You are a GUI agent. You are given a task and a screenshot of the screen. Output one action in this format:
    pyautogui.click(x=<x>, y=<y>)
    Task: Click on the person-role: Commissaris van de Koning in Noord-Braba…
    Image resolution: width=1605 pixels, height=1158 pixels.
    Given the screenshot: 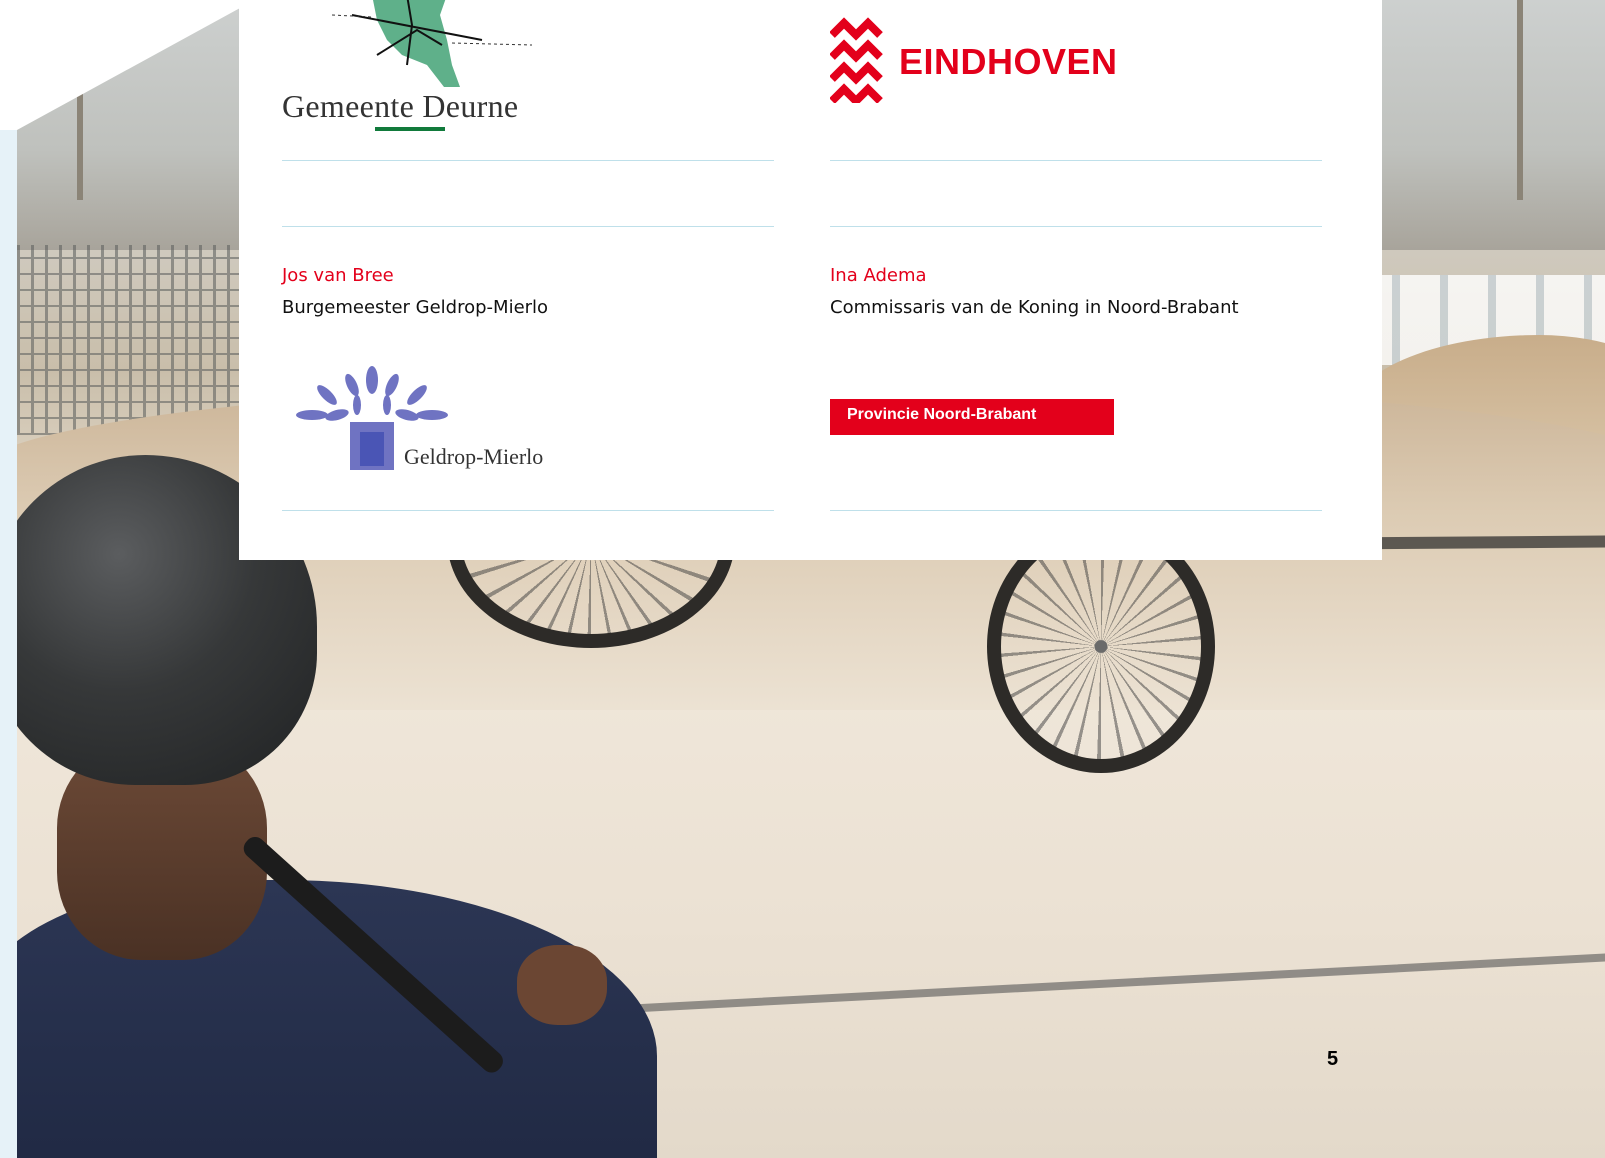 What is the action you would take?
    pyautogui.click(x=1034, y=307)
    